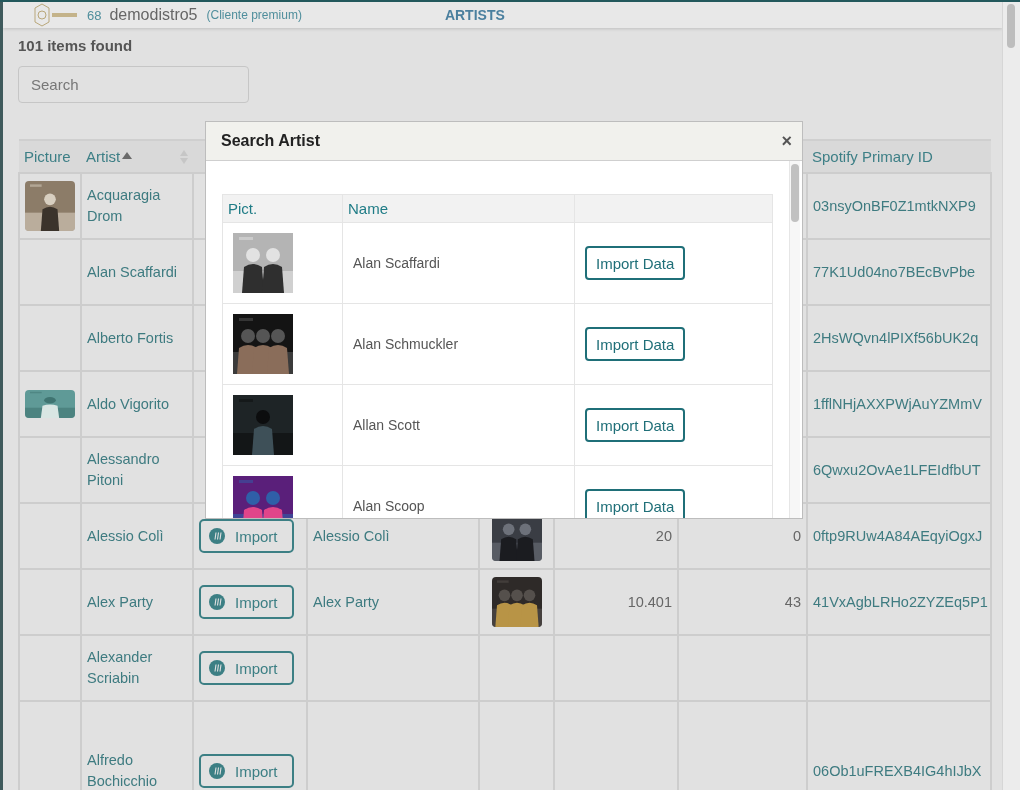 This screenshot has width=1020, height=790. What do you see at coordinates (270, 141) in the screenshot?
I see `dialog-title: Search Artist` at bounding box center [270, 141].